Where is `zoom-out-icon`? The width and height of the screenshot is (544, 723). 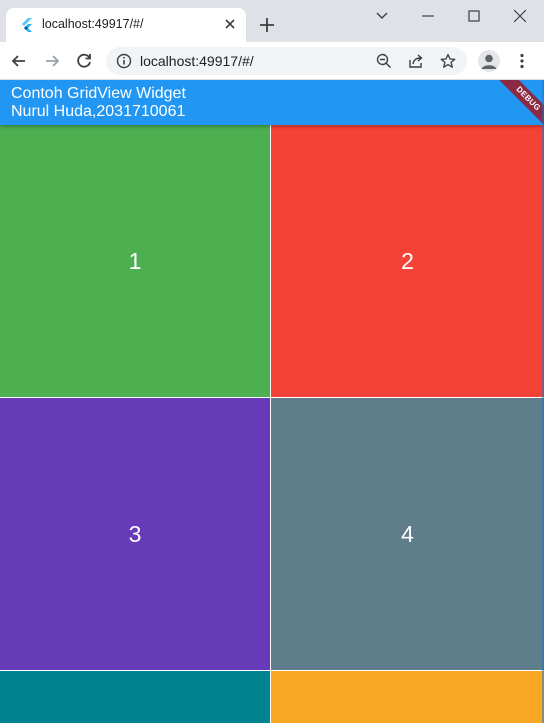
zoom-out-icon is located at coordinates (384, 61).